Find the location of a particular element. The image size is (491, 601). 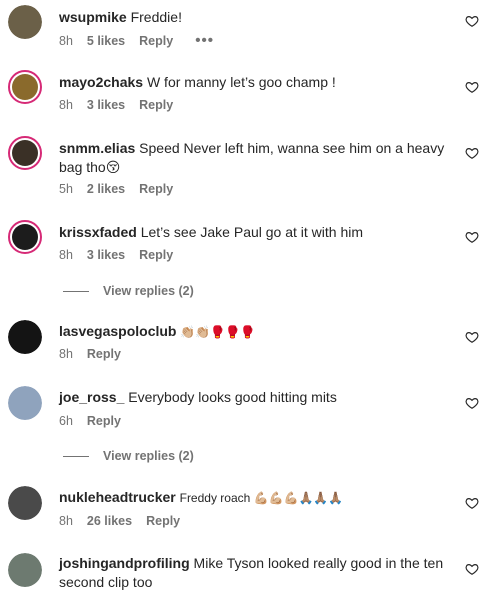

comment-username: krissxfaded is located at coordinates (98, 232).